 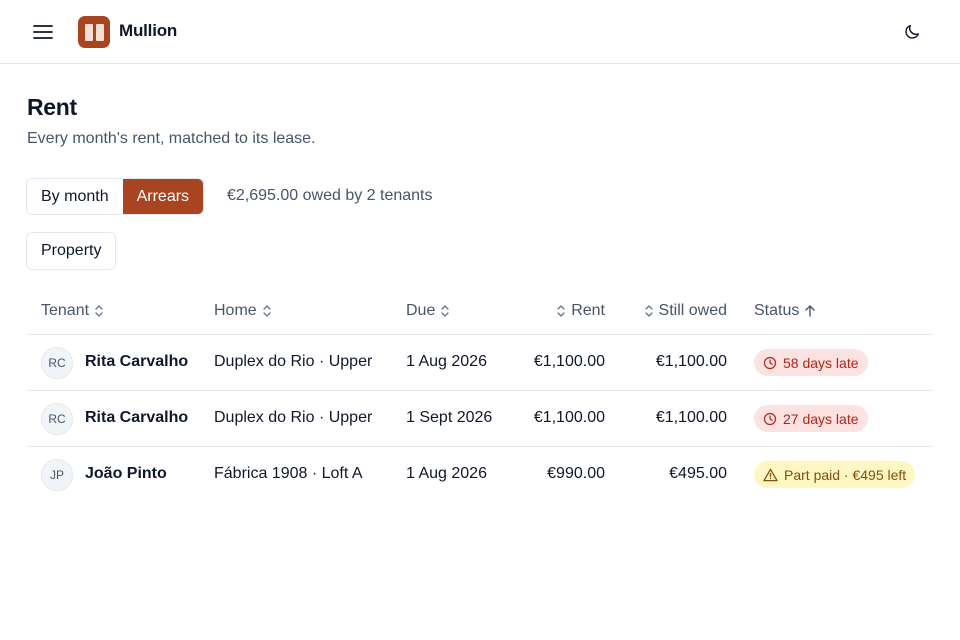 I want to click on column-header-home: Home, so click(x=243, y=311).